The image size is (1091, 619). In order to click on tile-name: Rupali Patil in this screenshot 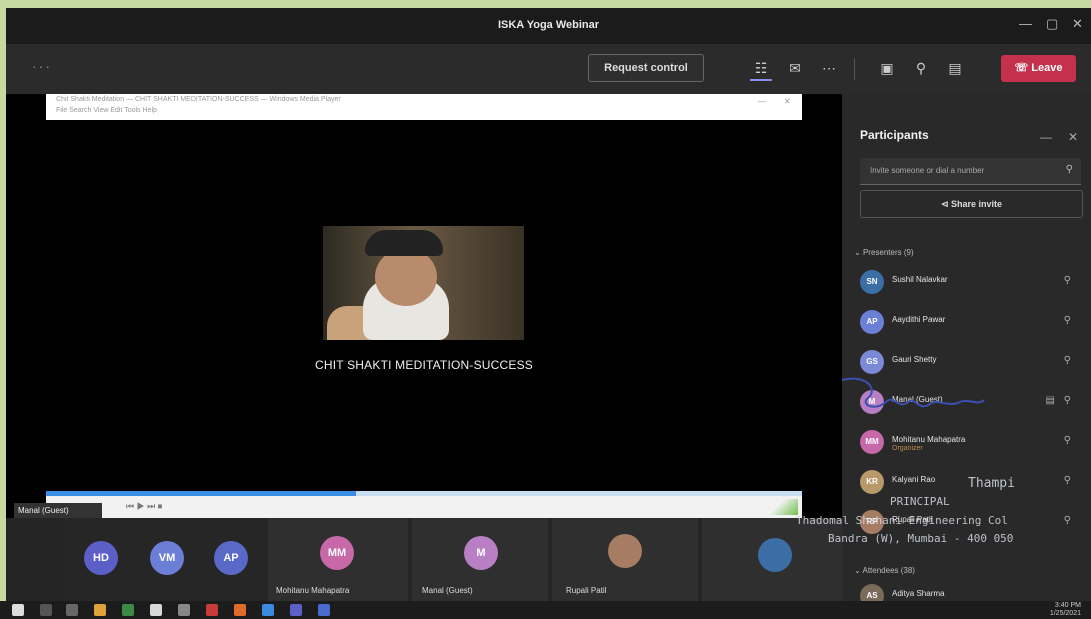, I will do `click(586, 590)`.